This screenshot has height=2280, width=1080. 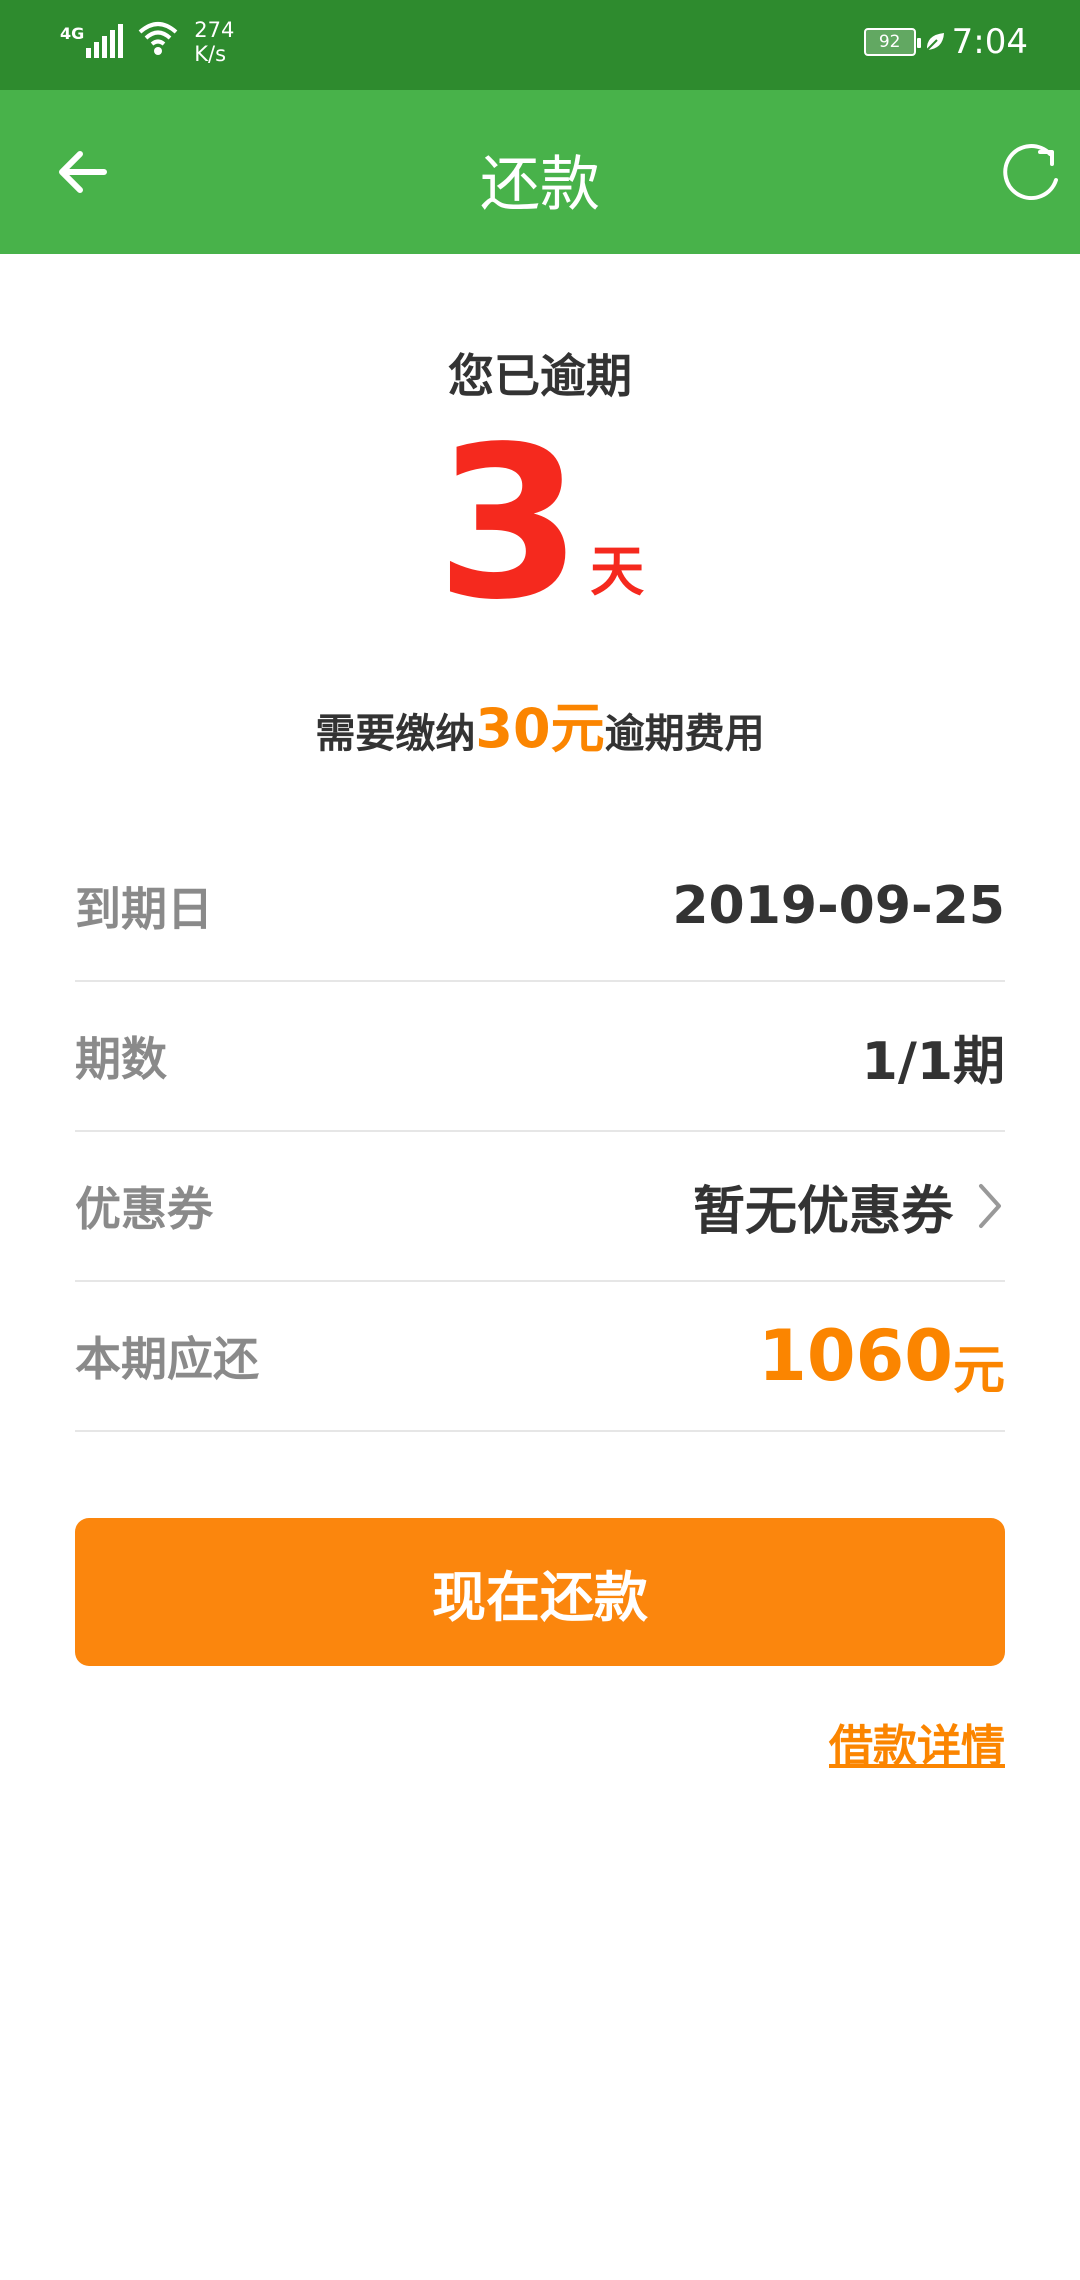 What do you see at coordinates (540, 185) in the screenshot?
I see `page-title: 还款` at bounding box center [540, 185].